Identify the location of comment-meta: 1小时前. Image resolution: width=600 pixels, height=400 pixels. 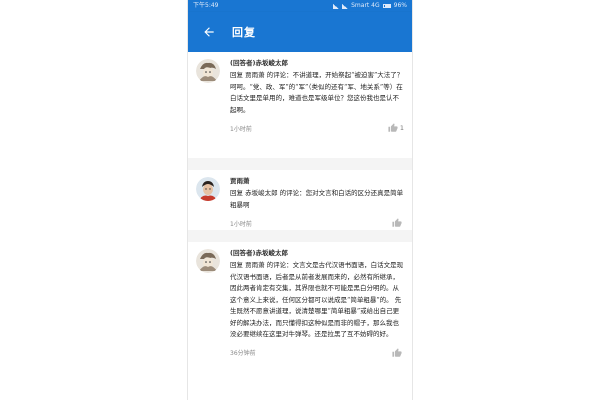
(317, 223).